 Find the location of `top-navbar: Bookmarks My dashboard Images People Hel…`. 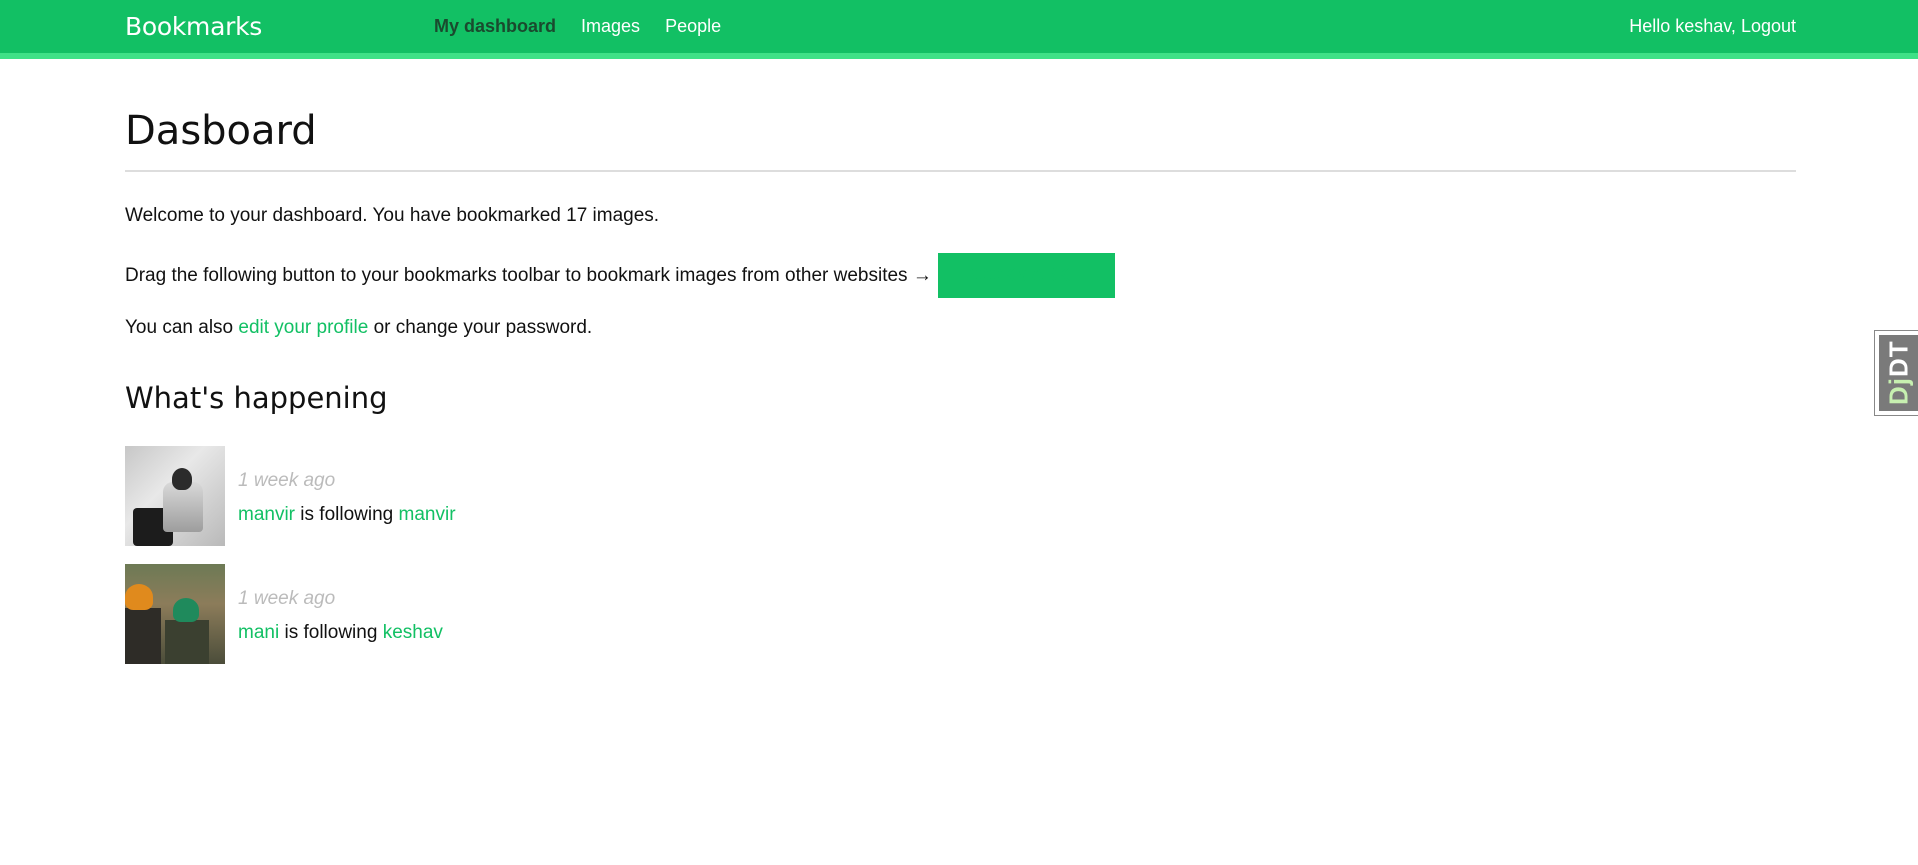

top-navbar: Bookmarks My dashboard Images People Hel… is located at coordinates (959, 29).